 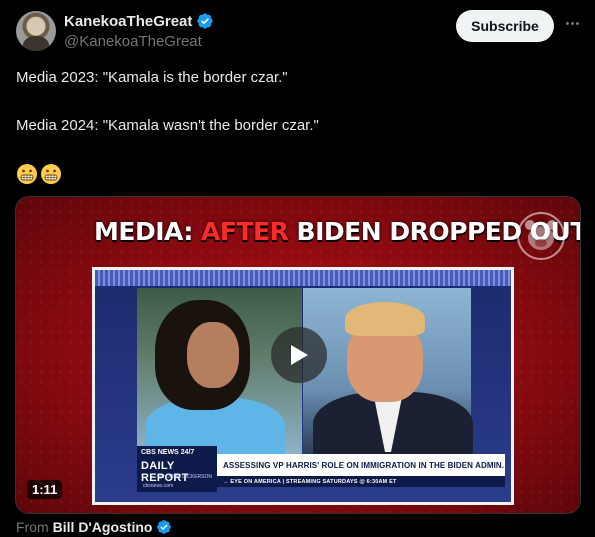 What do you see at coordinates (541, 236) in the screenshot?
I see `bear-logo-icon` at bounding box center [541, 236].